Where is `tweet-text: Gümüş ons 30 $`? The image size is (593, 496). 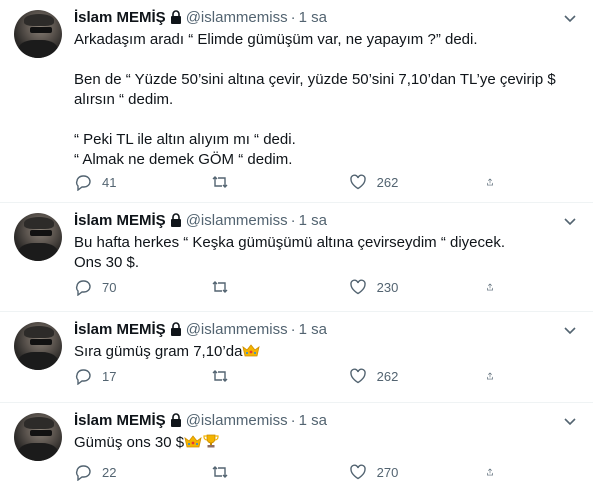 tweet-text: Gümüş ons 30 $ is located at coordinates (326, 443).